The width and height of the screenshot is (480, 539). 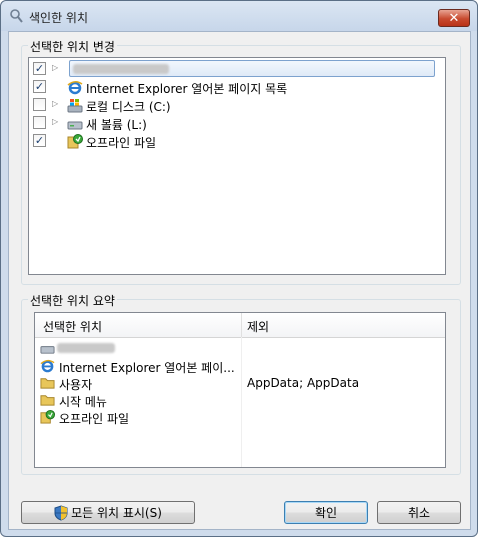 I want to click on tree-item-label: 로컬 디스크 (C:), so click(x=128, y=107).